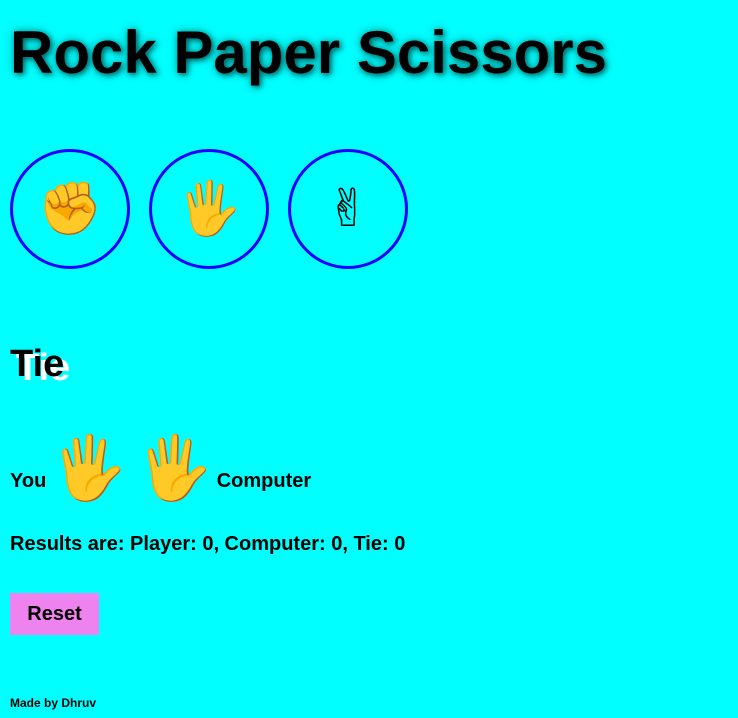  What do you see at coordinates (53, 703) in the screenshot?
I see `footer-credit: Made by Dhruv` at bounding box center [53, 703].